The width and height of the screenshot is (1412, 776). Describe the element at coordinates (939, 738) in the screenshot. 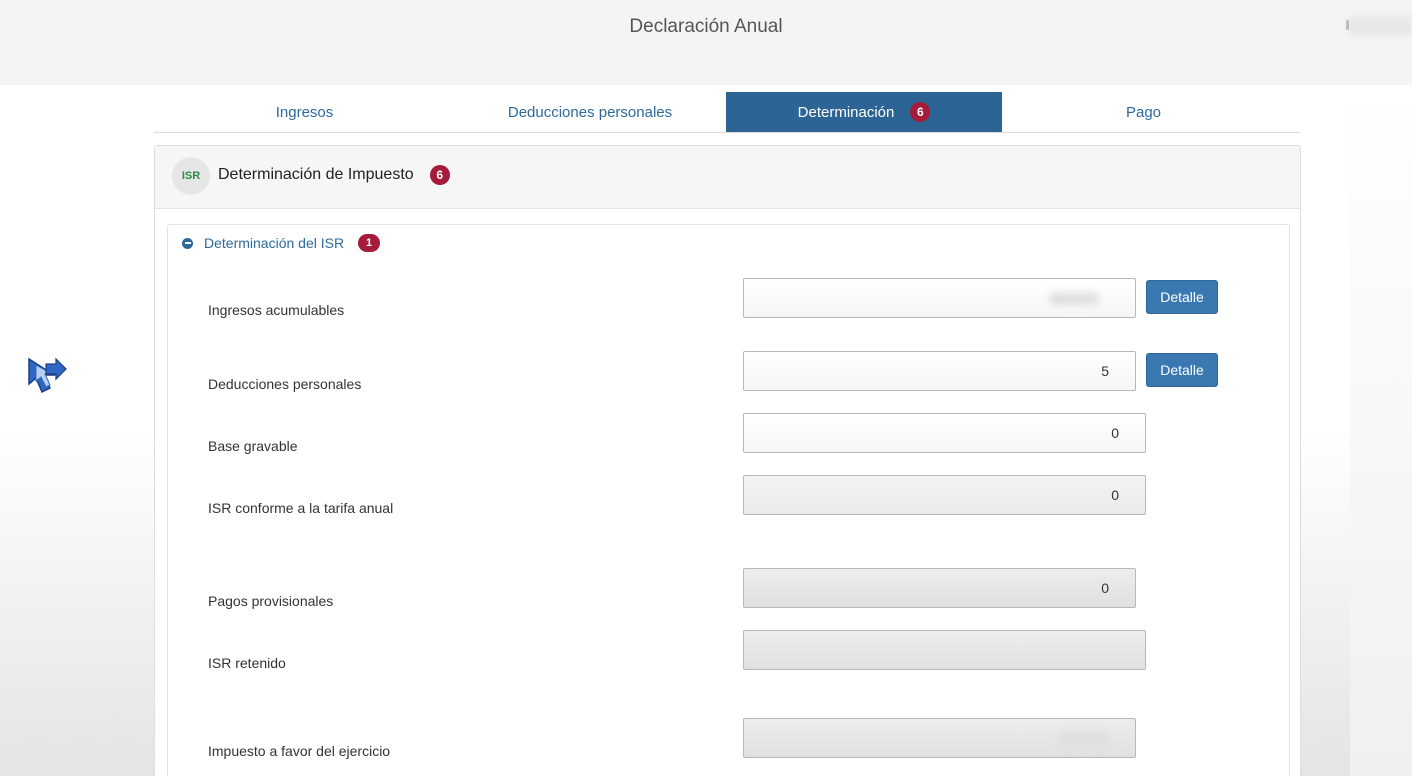

I see `impuesto-a-favor-field` at that location.